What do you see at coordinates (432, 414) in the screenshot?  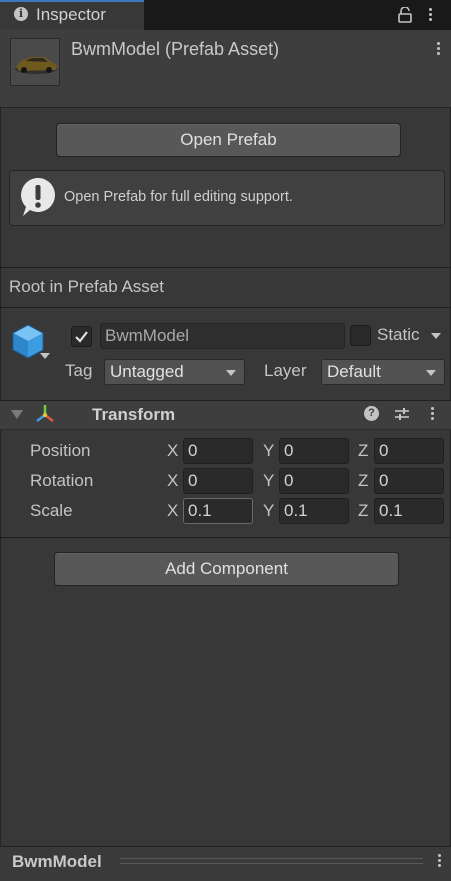 I see `component-menu-icon` at bounding box center [432, 414].